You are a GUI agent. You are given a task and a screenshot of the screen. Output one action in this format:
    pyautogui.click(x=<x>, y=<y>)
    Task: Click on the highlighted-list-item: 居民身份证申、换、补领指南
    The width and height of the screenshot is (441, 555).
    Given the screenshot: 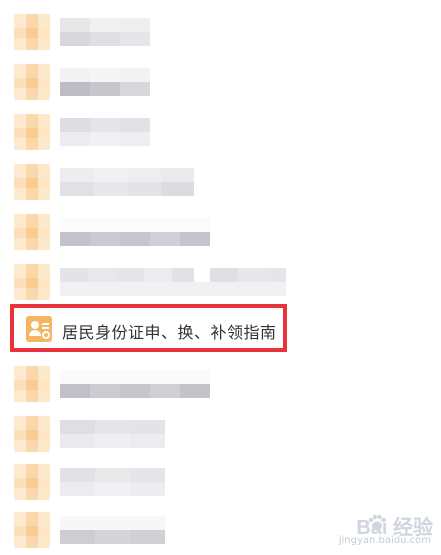 What is the action you would take?
    pyautogui.click(x=148, y=328)
    